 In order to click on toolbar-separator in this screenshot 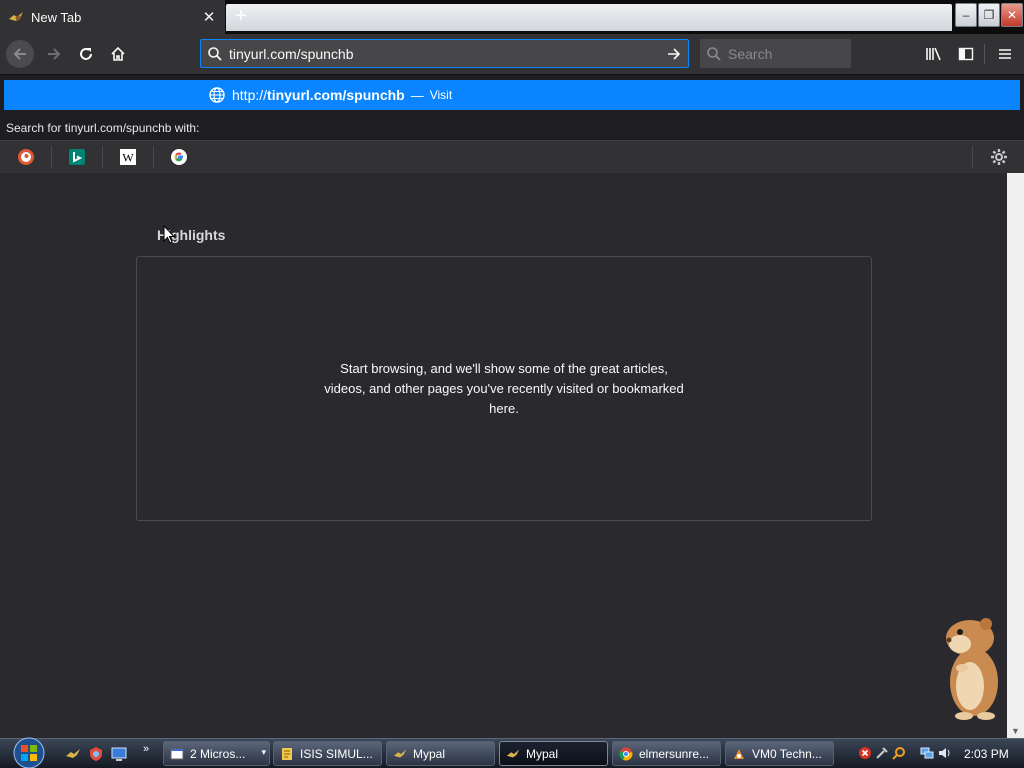, I will do `click(984, 54)`.